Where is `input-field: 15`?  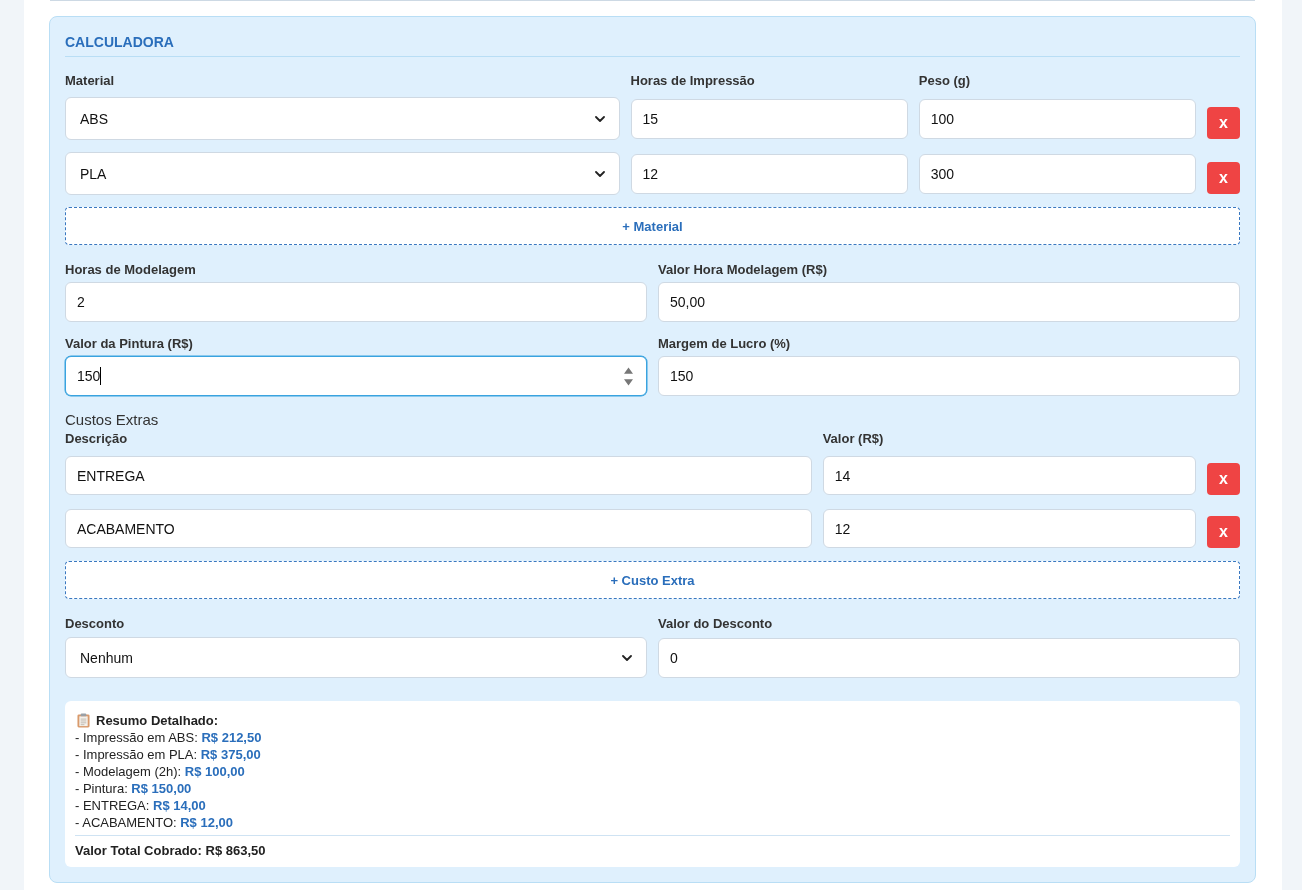 input-field: 15 is located at coordinates (769, 118).